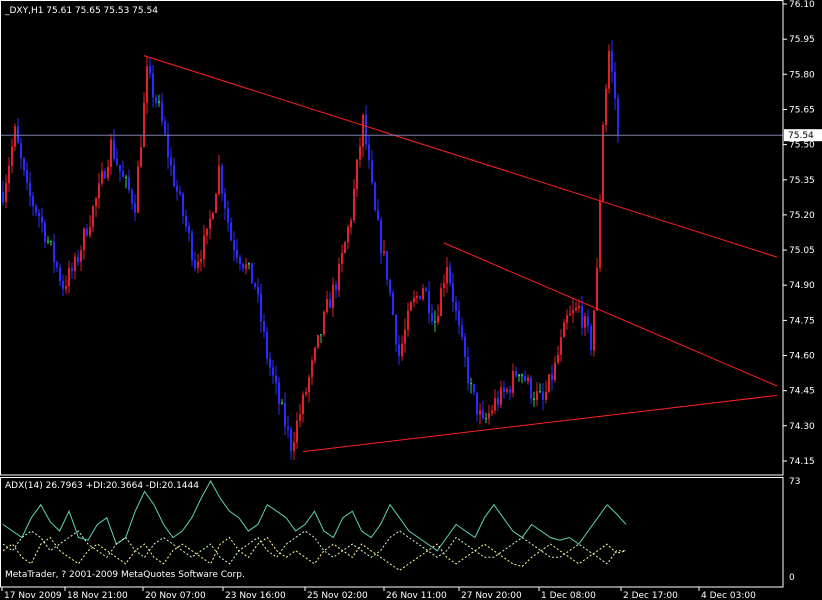  What do you see at coordinates (802, 5) in the screenshot?
I see `price-tick-label: 76.10` at bounding box center [802, 5].